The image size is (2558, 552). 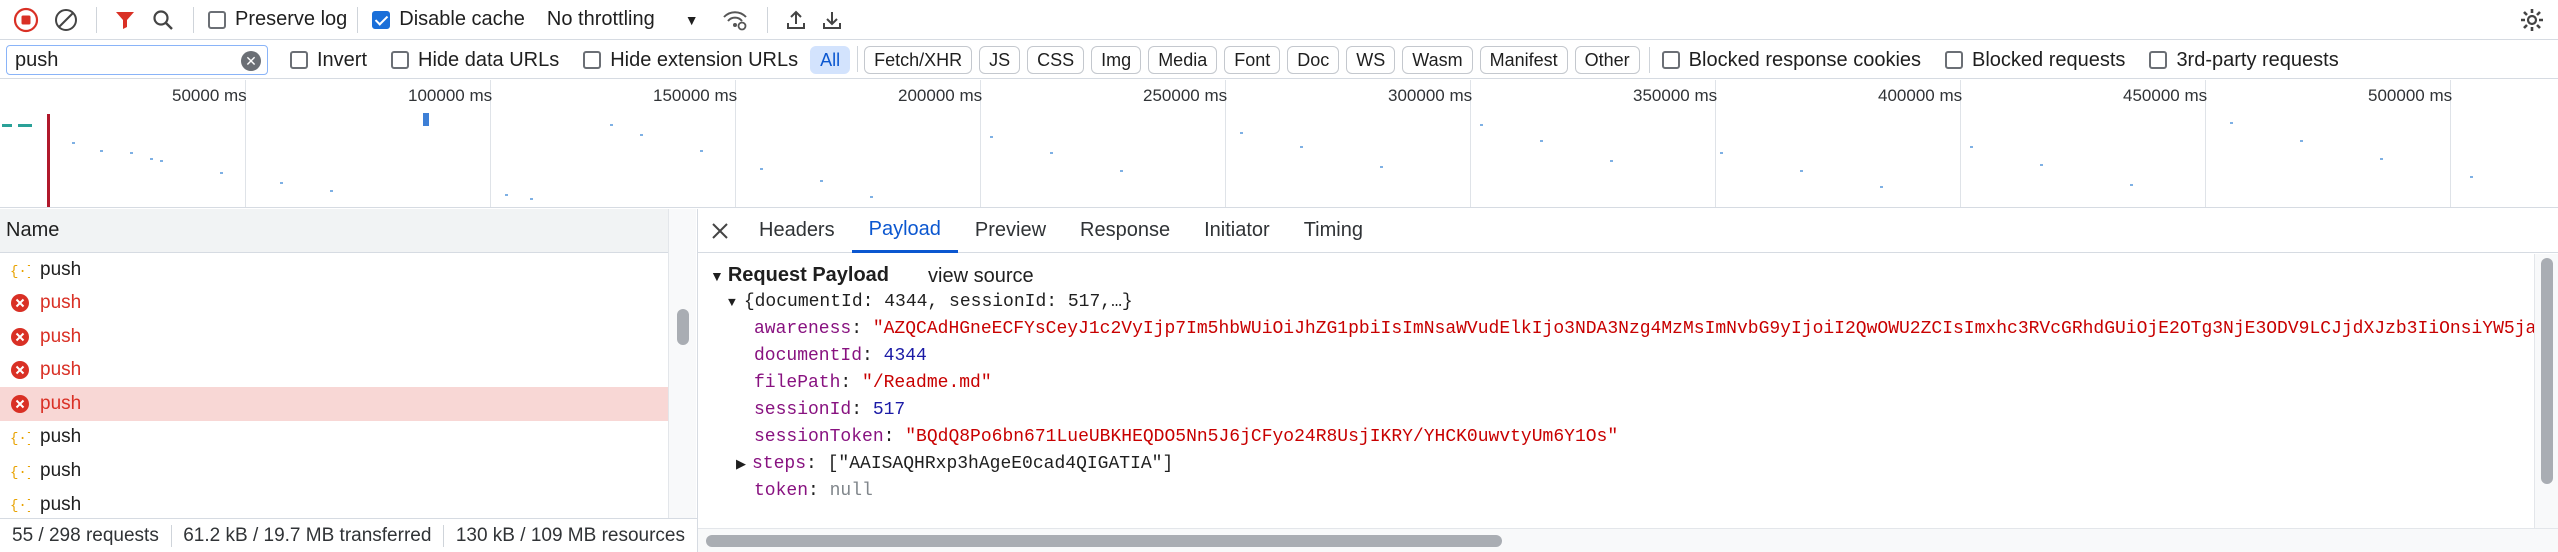 What do you see at coordinates (123, 60) in the screenshot?
I see `filter-input` at bounding box center [123, 60].